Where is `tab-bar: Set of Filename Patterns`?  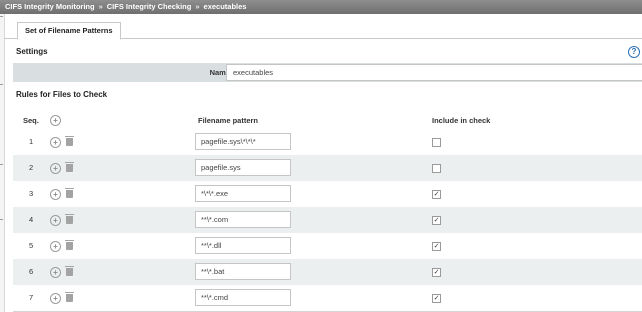 tab-bar: Set of Filename Patterns is located at coordinates (323, 27).